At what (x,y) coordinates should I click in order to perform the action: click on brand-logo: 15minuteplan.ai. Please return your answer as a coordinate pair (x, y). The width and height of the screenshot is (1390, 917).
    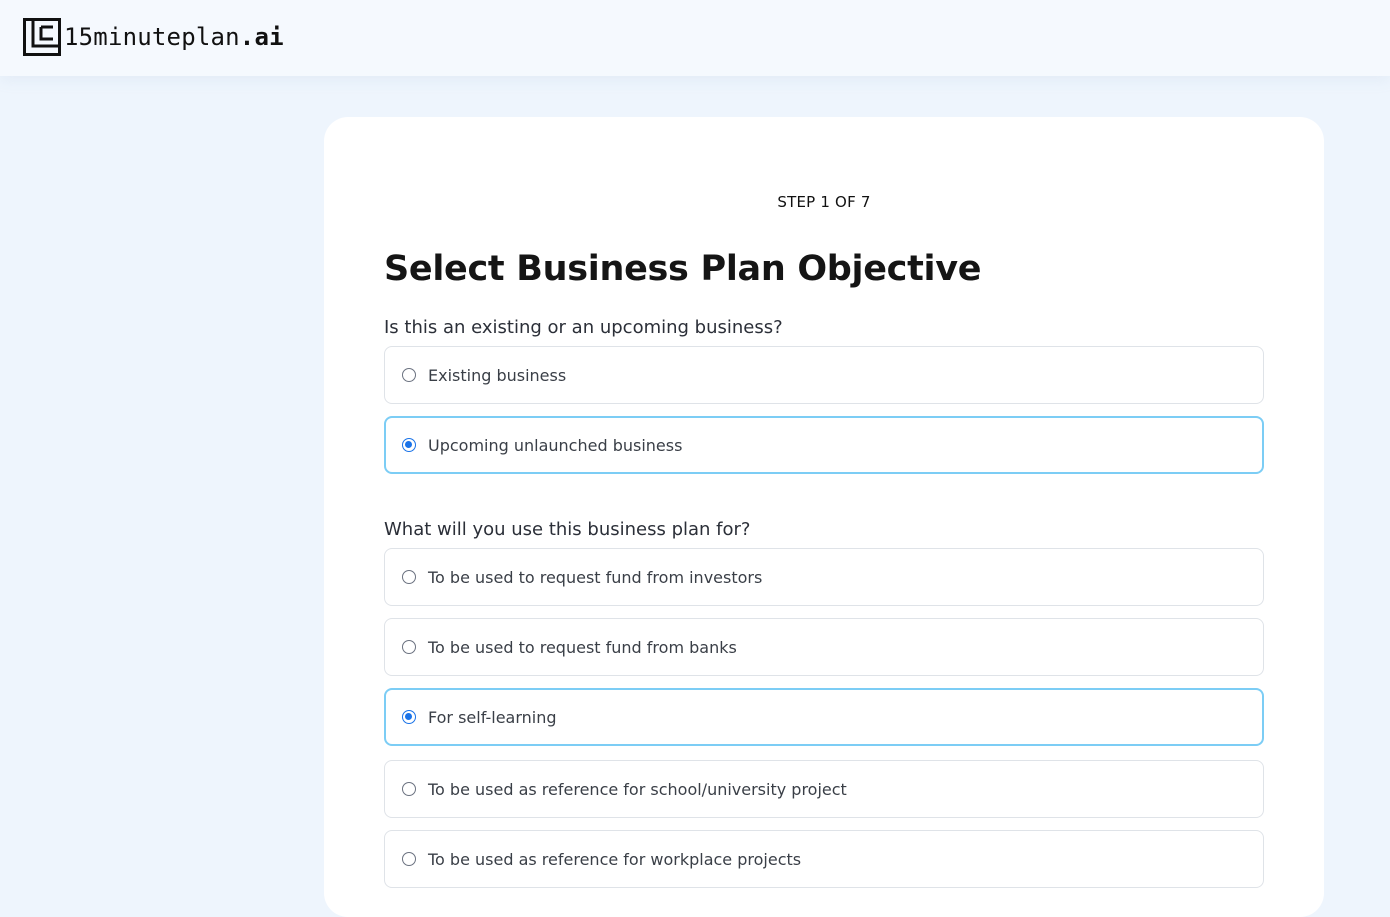
    Looking at the image, I should click on (153, 37).